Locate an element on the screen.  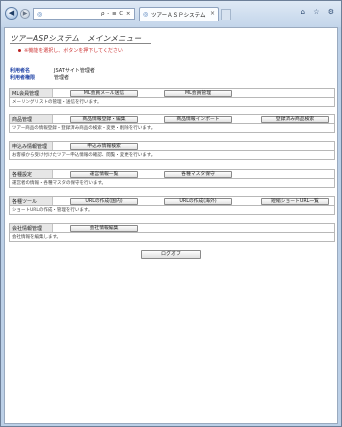
section-description: お客様から受け付けたツアー申込情報の確認、閲覧・変更を行います。 is located at coordinates (172, 155).